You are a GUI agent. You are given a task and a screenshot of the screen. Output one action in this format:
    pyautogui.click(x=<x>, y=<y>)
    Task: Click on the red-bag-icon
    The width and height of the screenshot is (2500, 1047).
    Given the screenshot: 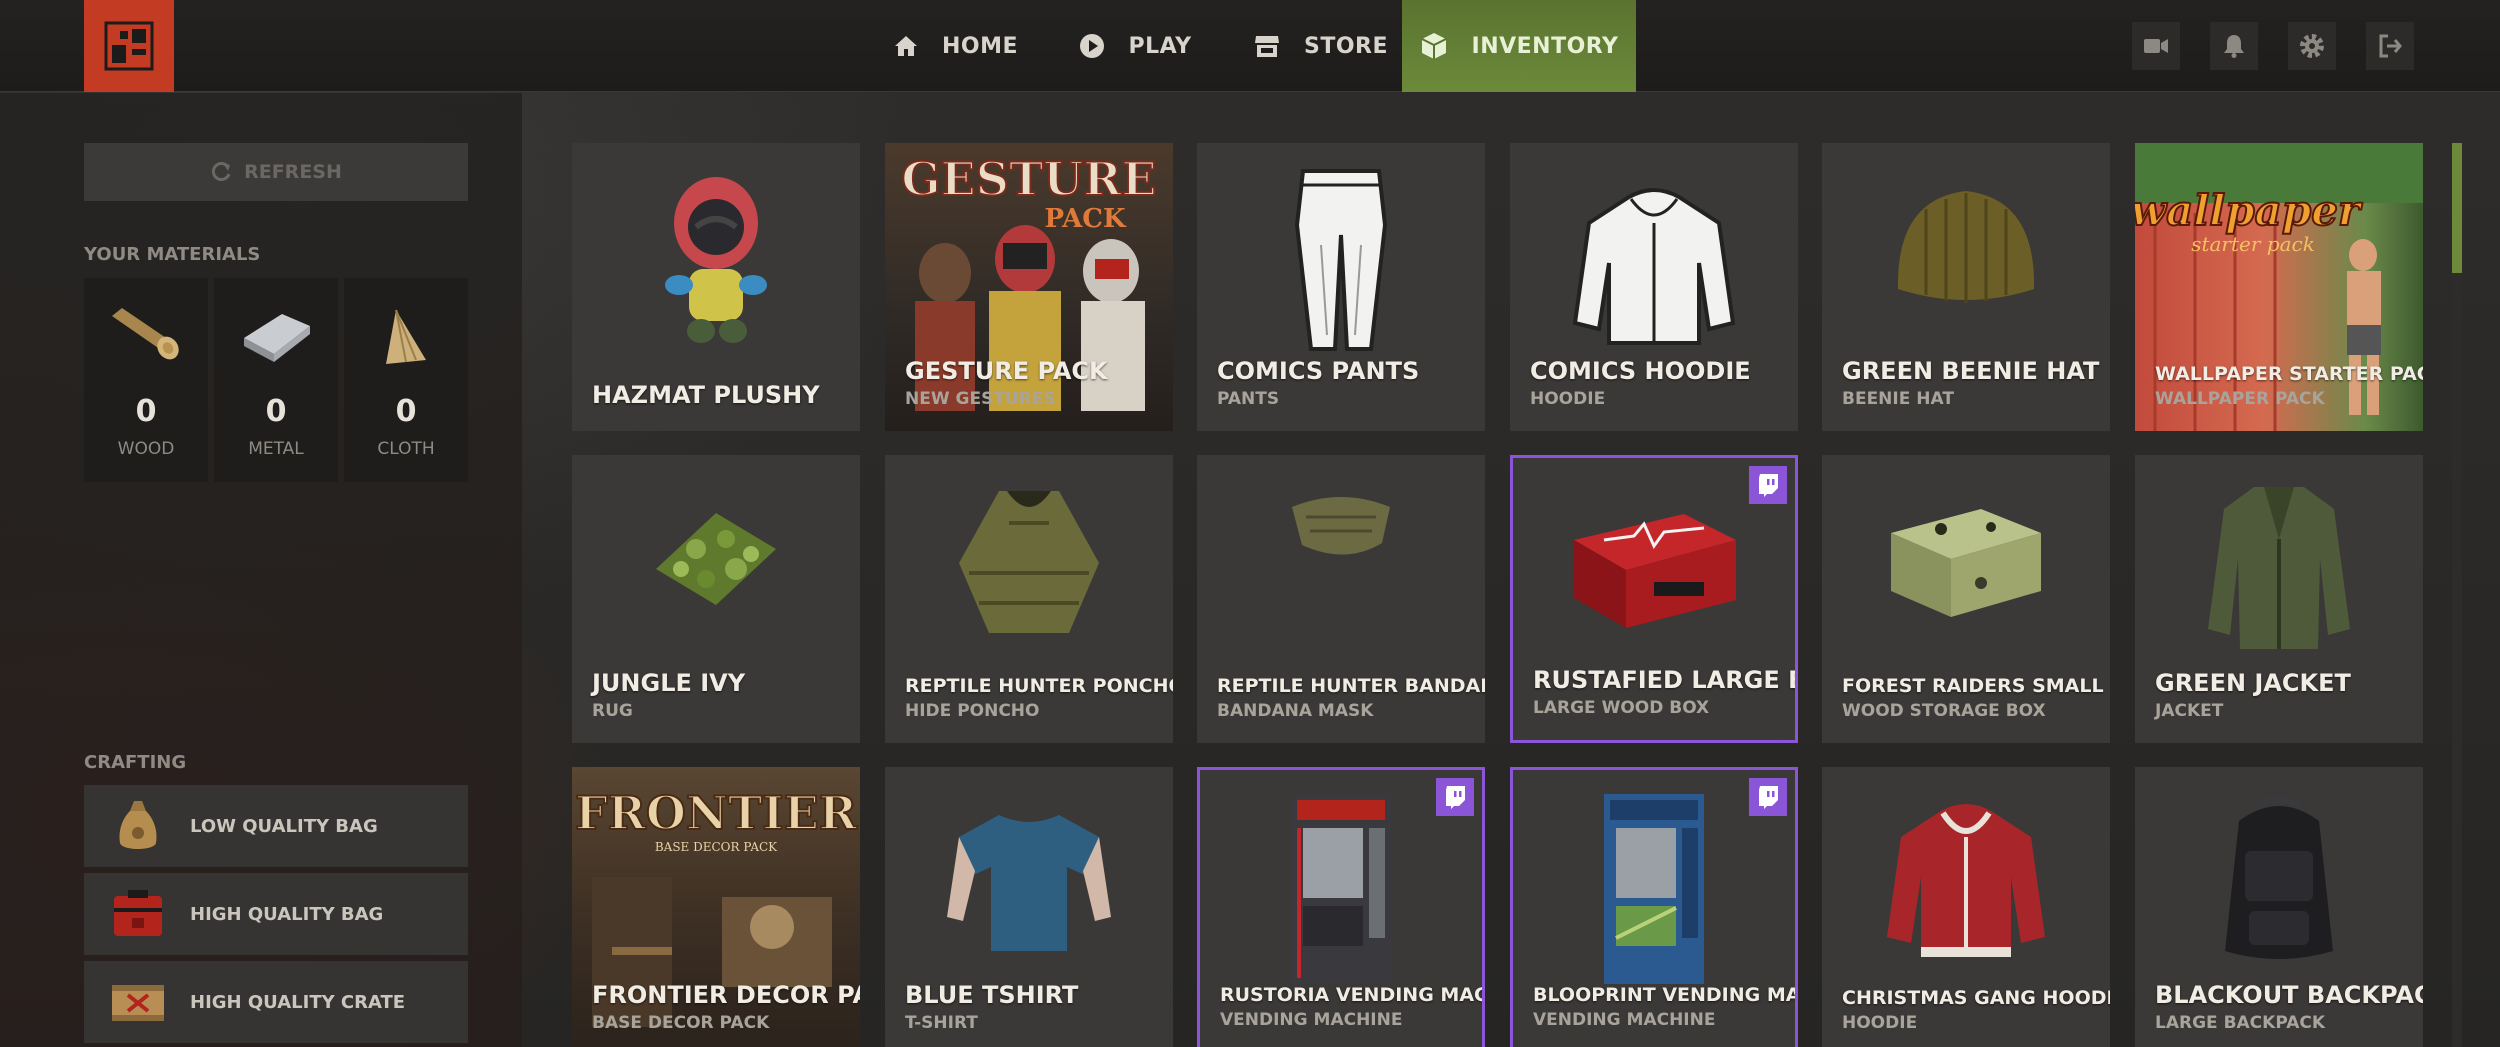 What is the action you would take?
    pyautogui.click(x=138, y=914)
    